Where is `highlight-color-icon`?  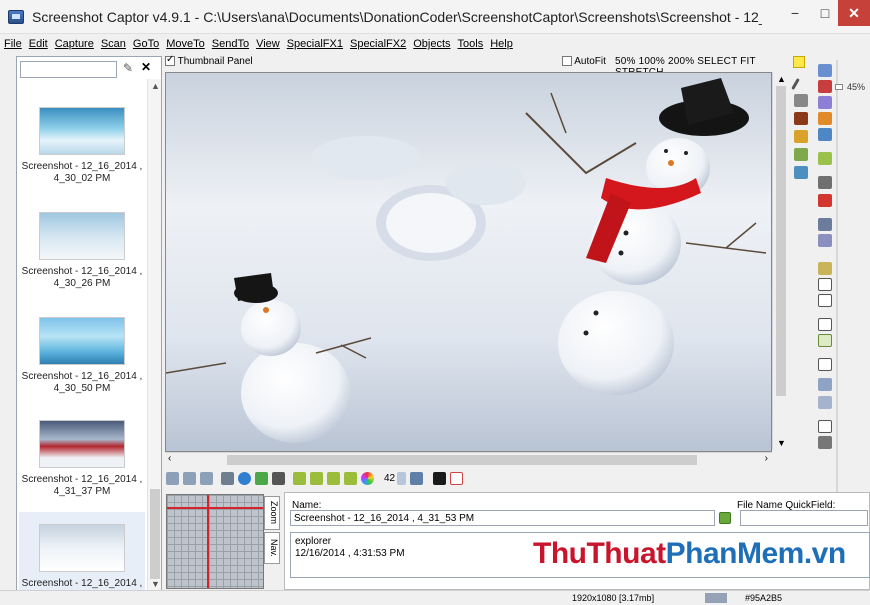
highlight-color-icon is located at coordinates (799, 62).